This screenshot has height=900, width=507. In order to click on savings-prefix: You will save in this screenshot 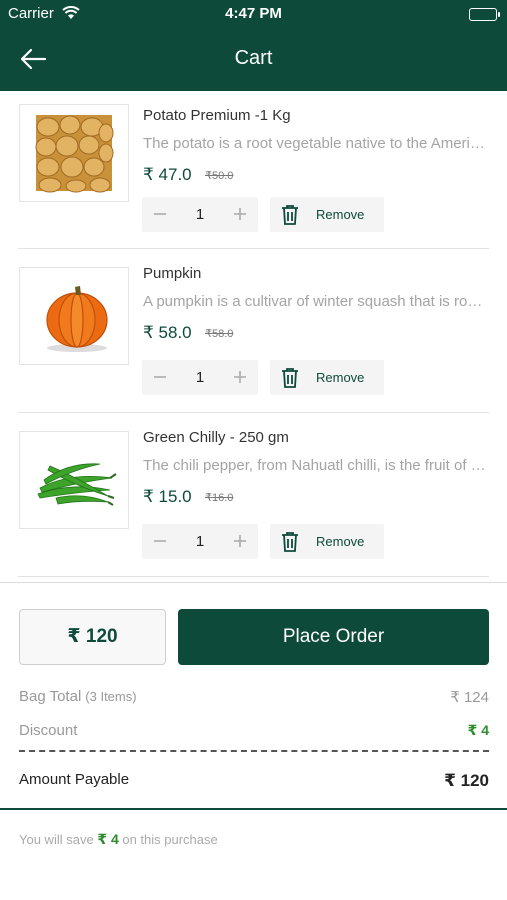, I will do `click(56, 839)`.